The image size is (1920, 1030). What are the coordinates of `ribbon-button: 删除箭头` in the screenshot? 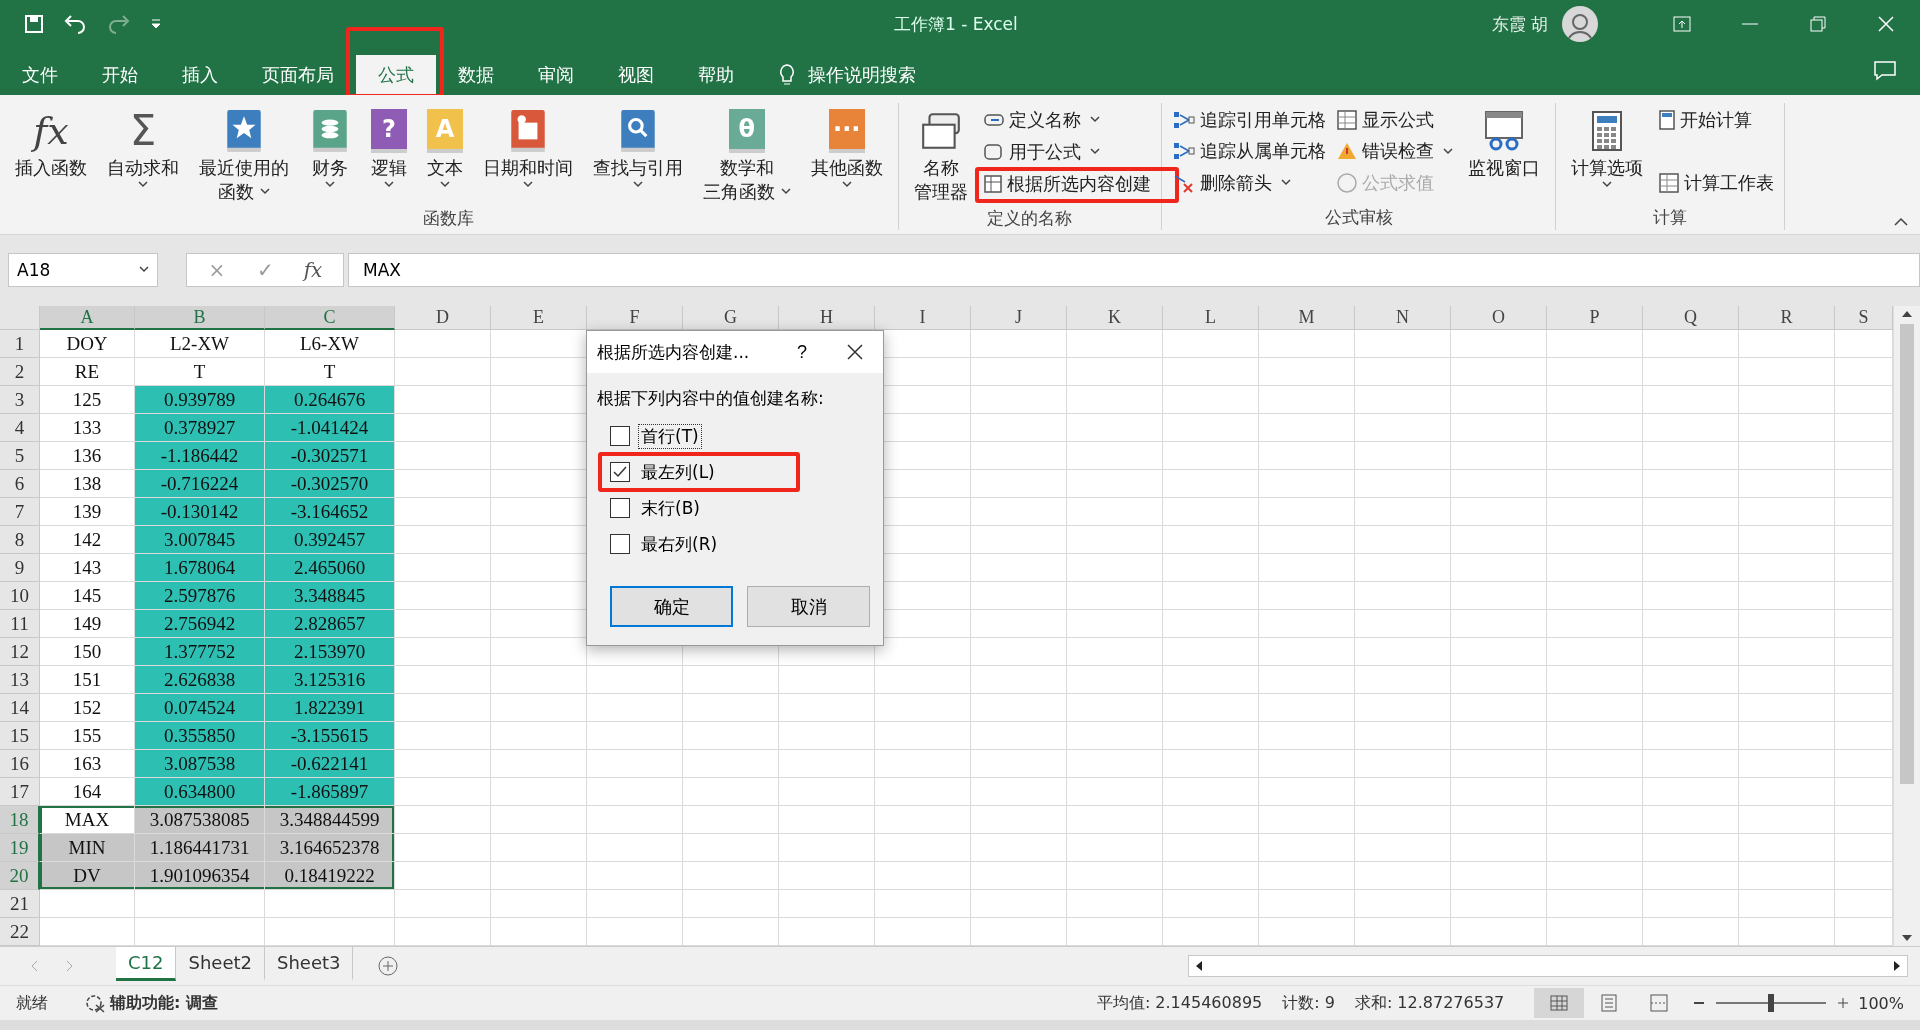 It's located at (1231, 182).